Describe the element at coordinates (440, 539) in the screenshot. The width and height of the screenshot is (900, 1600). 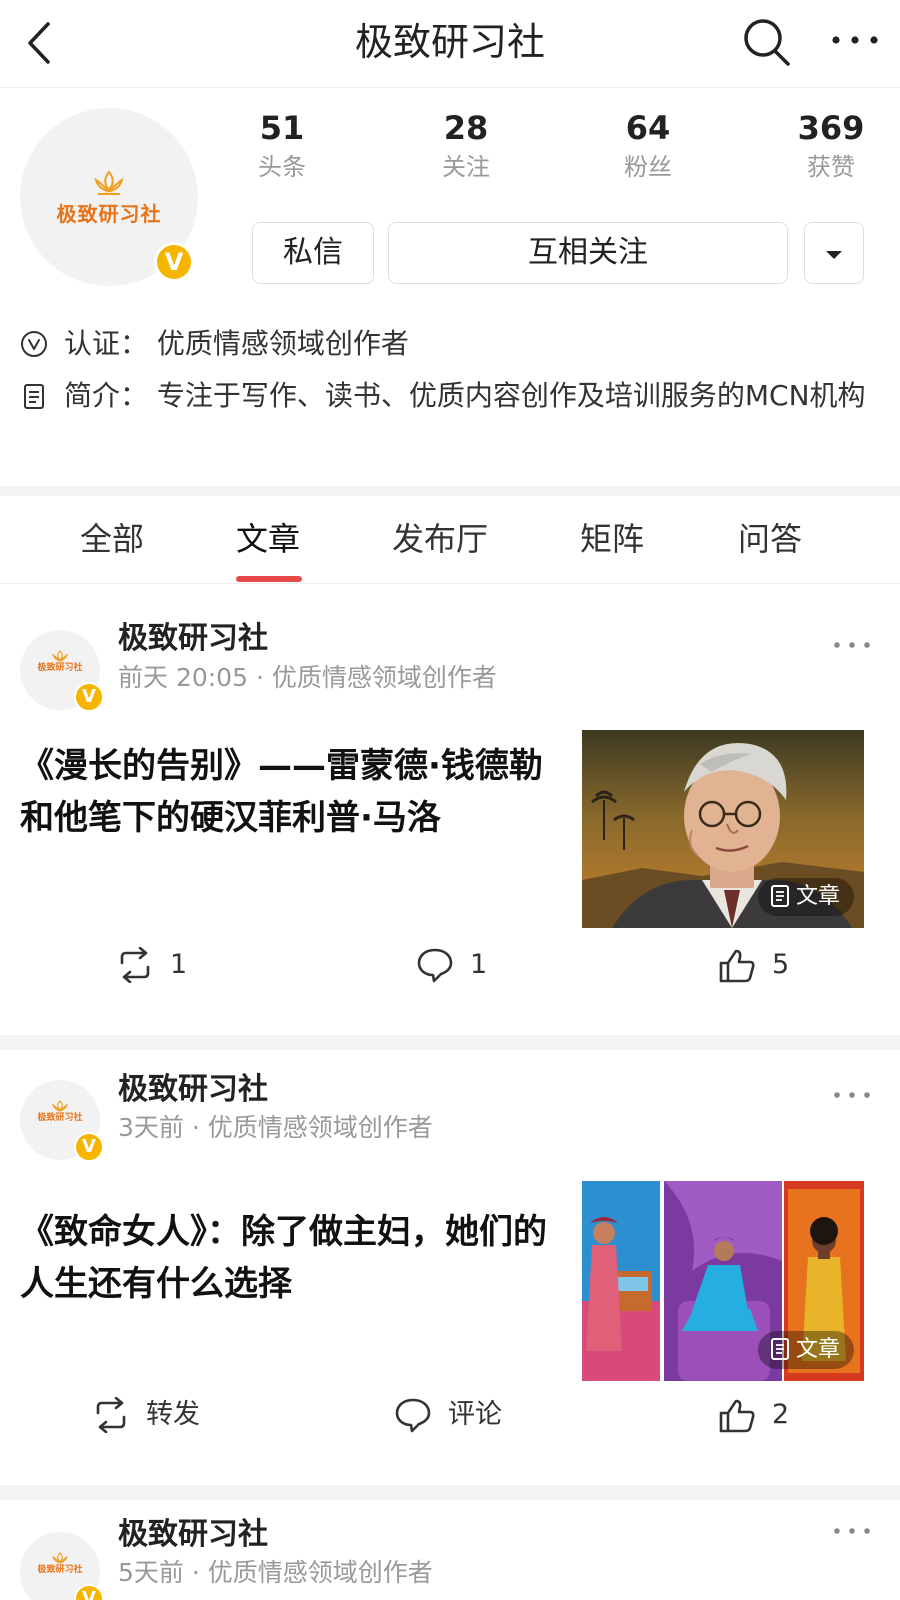
I see `tab-release-hall: 发布厅` at that location.